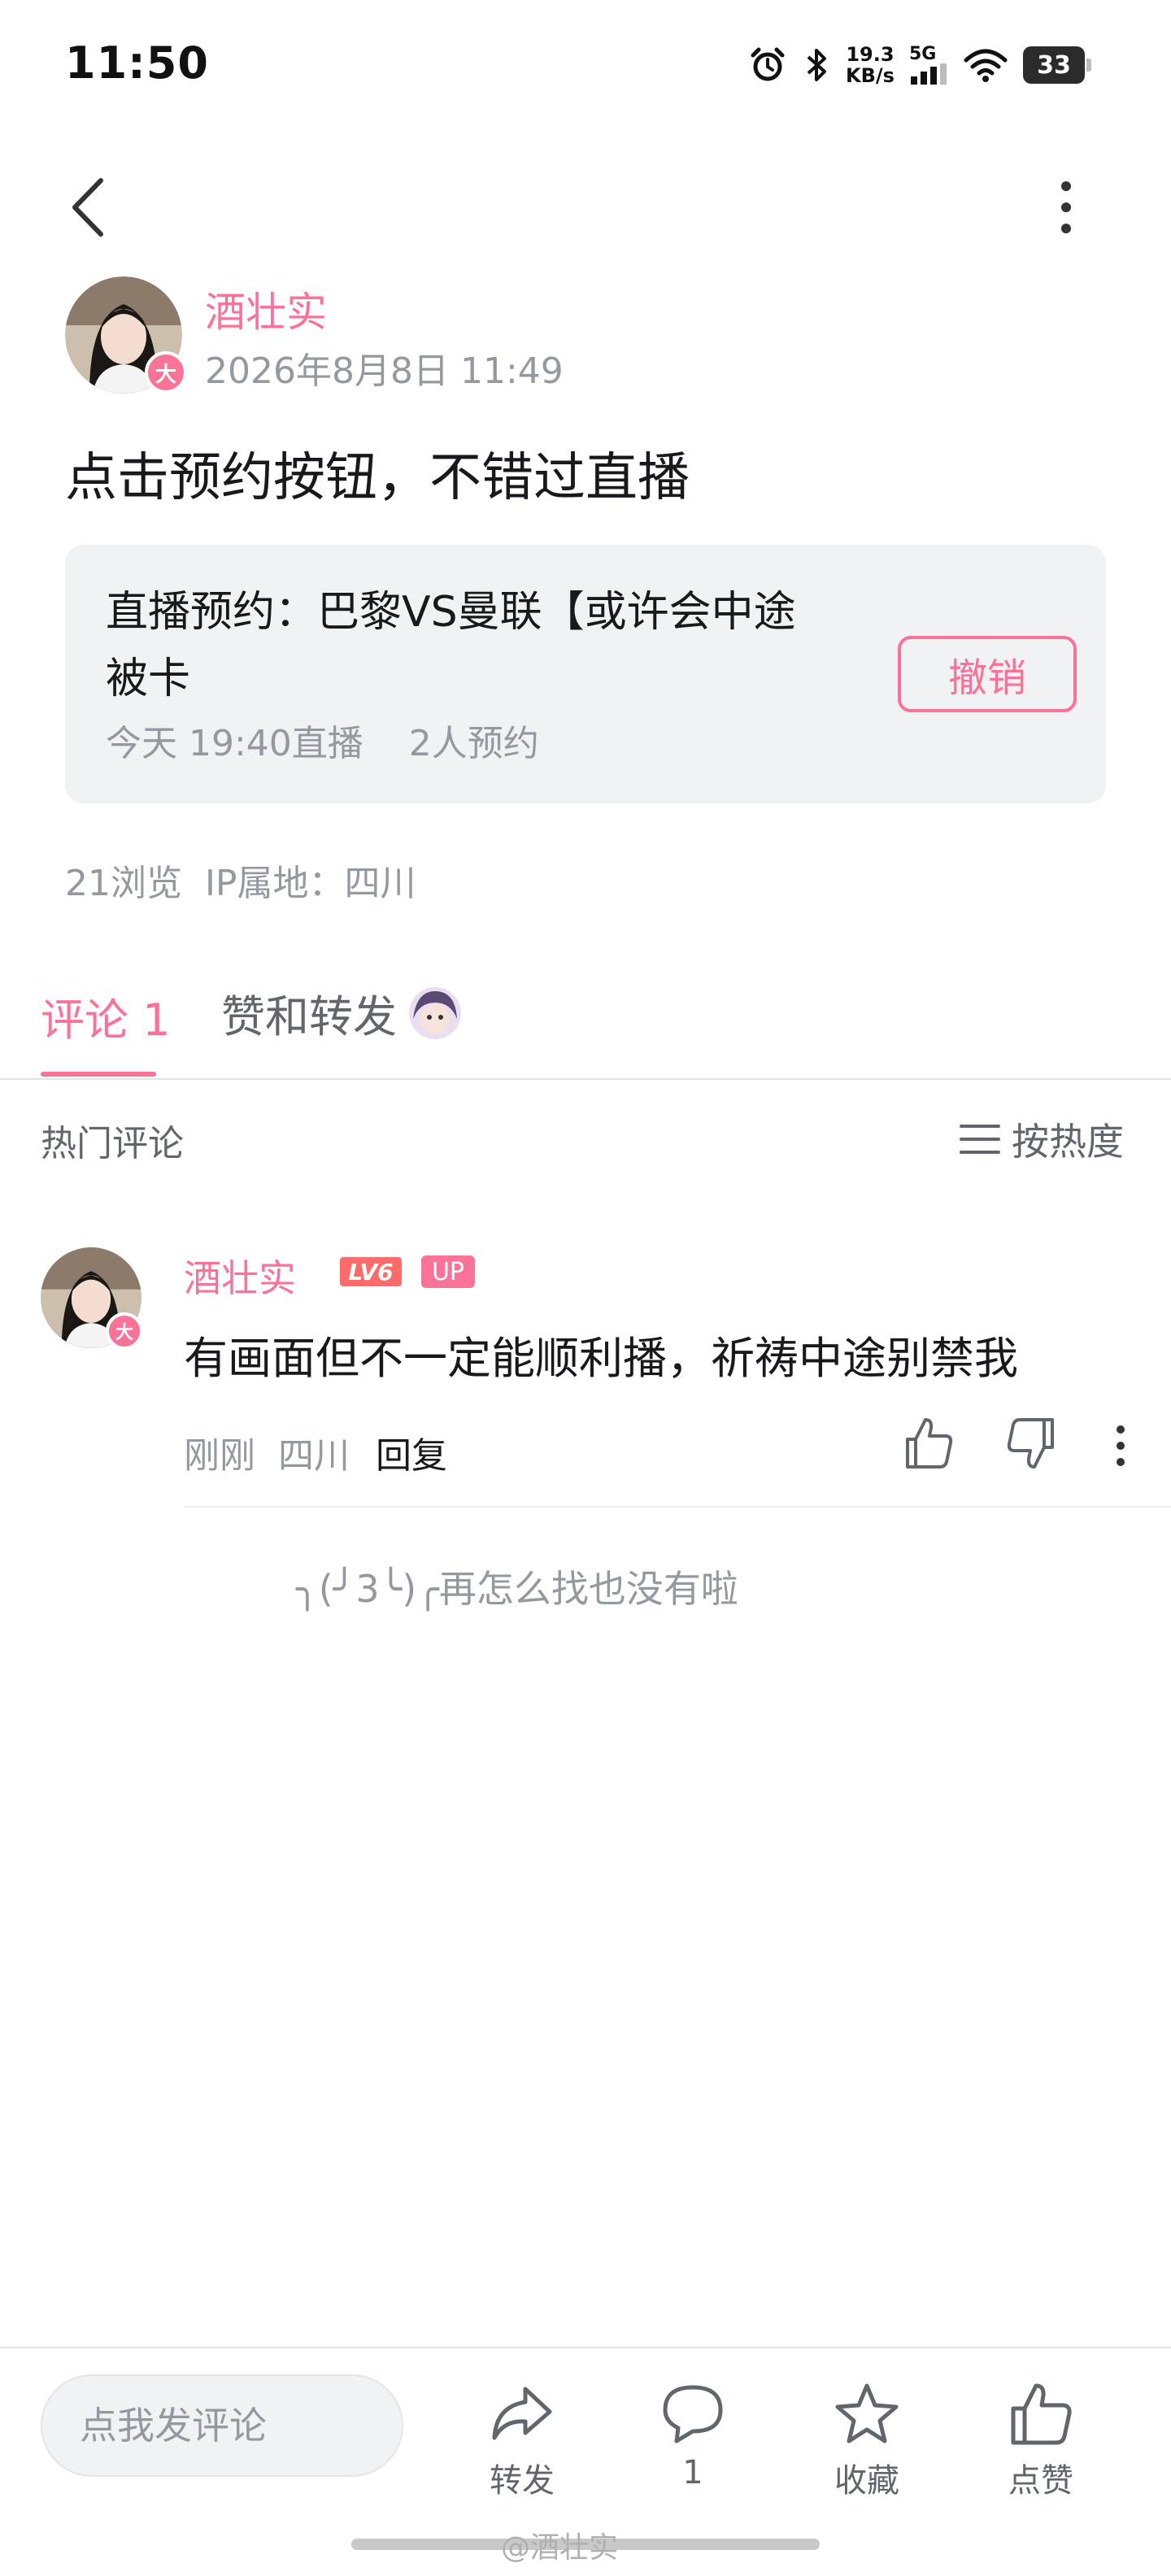 The width and height of the screenshot is (1171, 2576). I want to click on net-speed: 19.3 KB/s, so click(871, 65).